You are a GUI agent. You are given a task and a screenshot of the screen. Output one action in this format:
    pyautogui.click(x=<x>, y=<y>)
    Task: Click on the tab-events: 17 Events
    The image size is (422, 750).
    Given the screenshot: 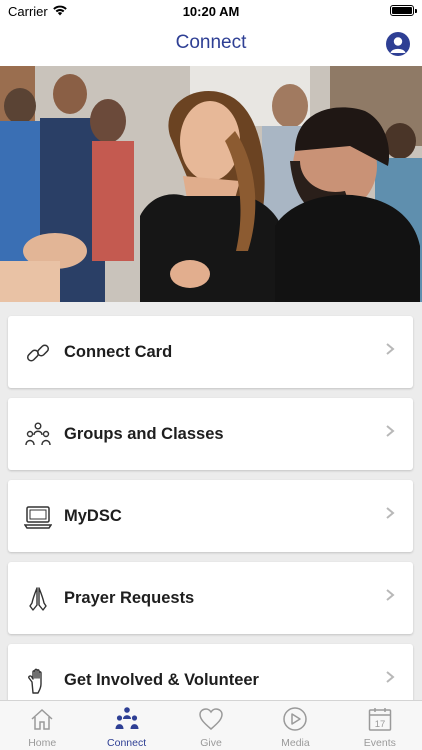 What is the action you would take?
    pyautogui.click(x=380, y=725)
    